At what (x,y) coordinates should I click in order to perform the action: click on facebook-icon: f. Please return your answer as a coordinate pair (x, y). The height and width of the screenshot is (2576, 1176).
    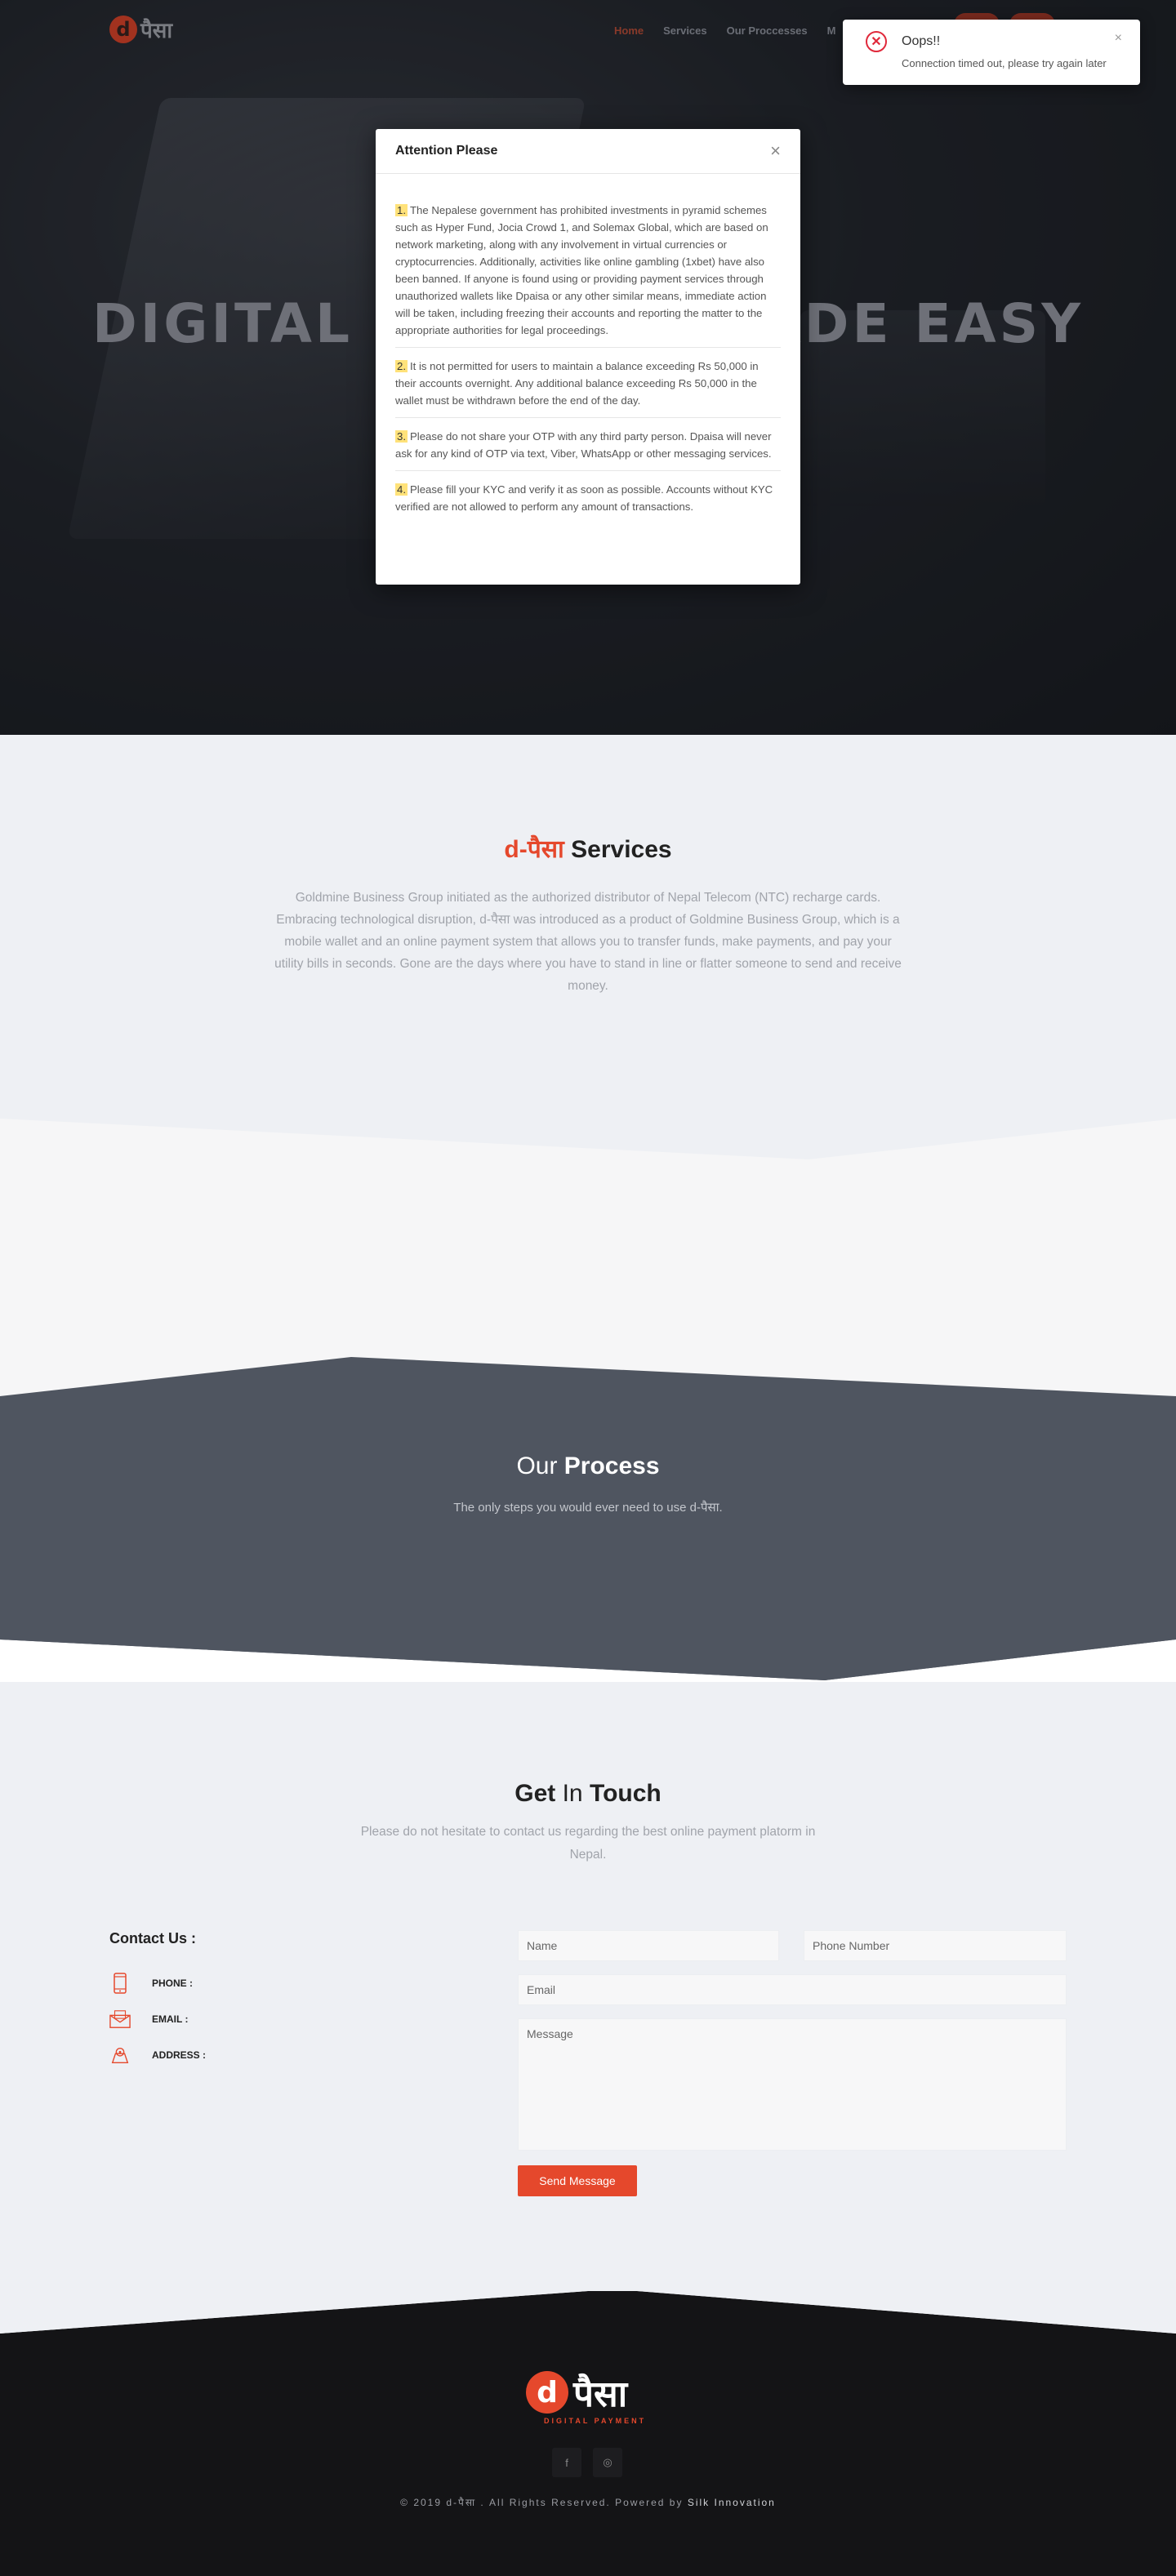
    Looking at the image, I should click on (566, 2463).